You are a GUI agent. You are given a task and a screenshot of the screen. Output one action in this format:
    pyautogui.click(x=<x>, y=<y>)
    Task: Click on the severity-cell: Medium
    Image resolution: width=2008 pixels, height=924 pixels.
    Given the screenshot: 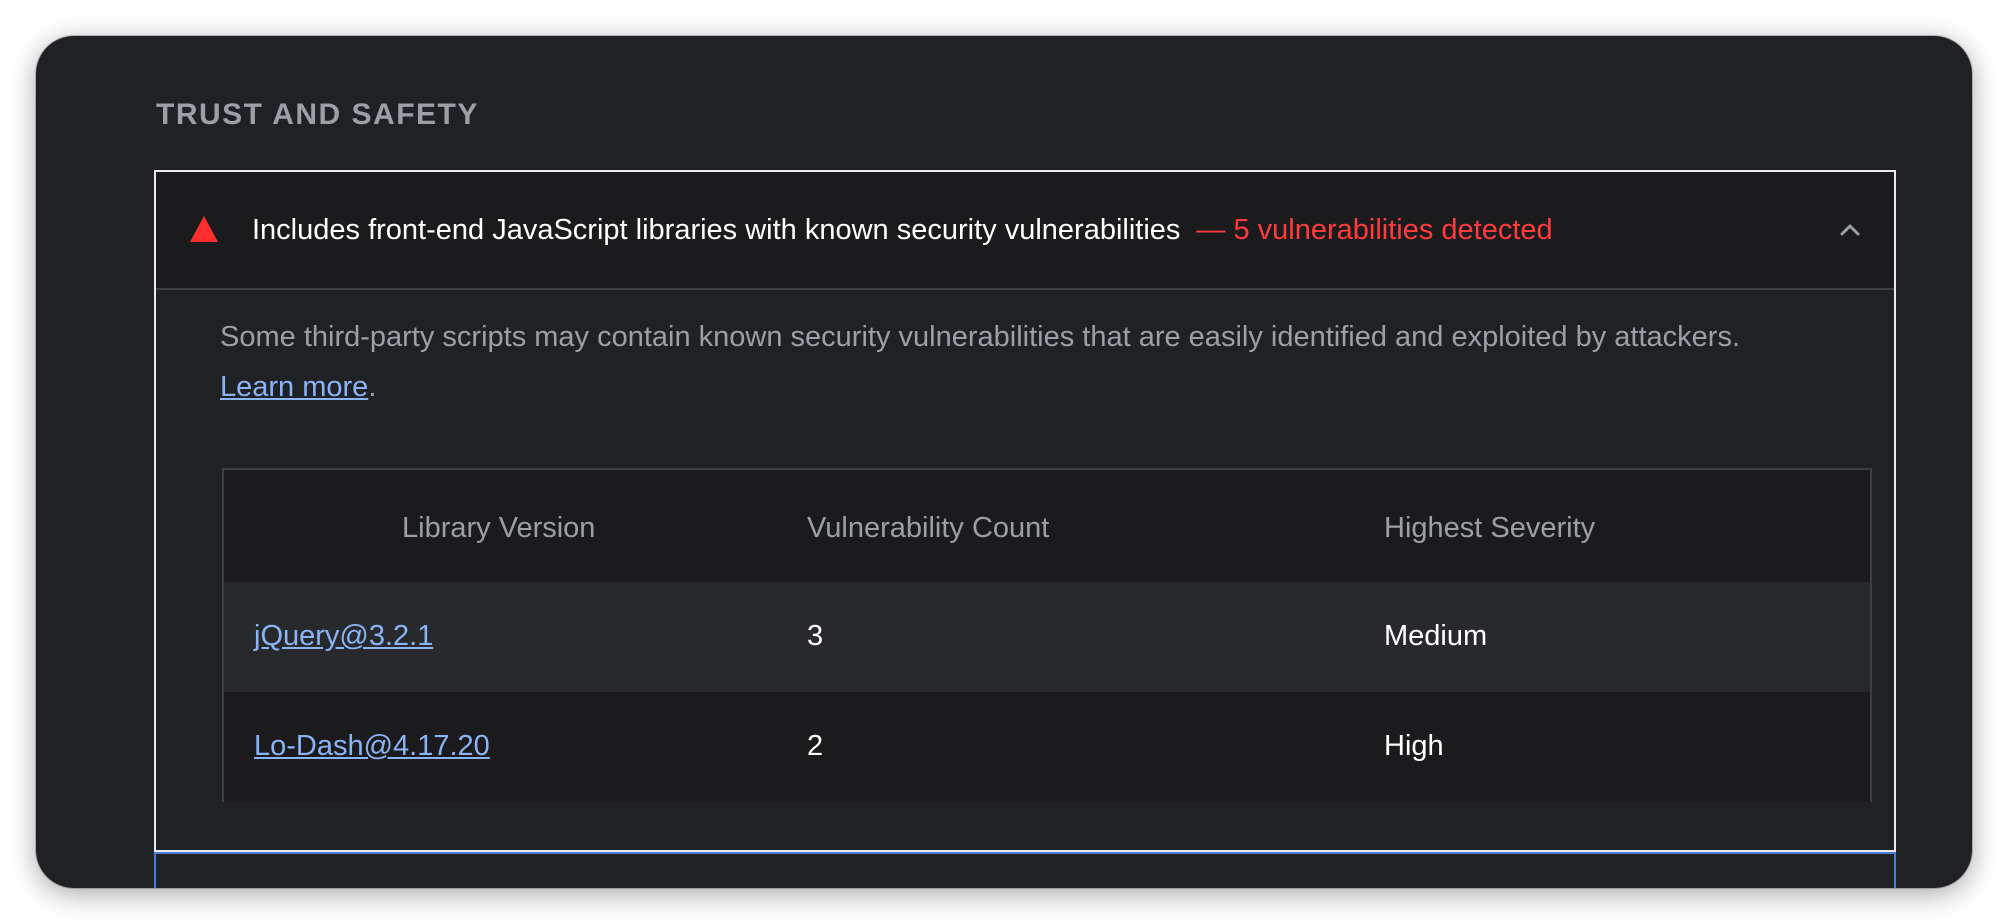 What is the action you would take?
    pyautogui.click(x=1436, y=636)
    